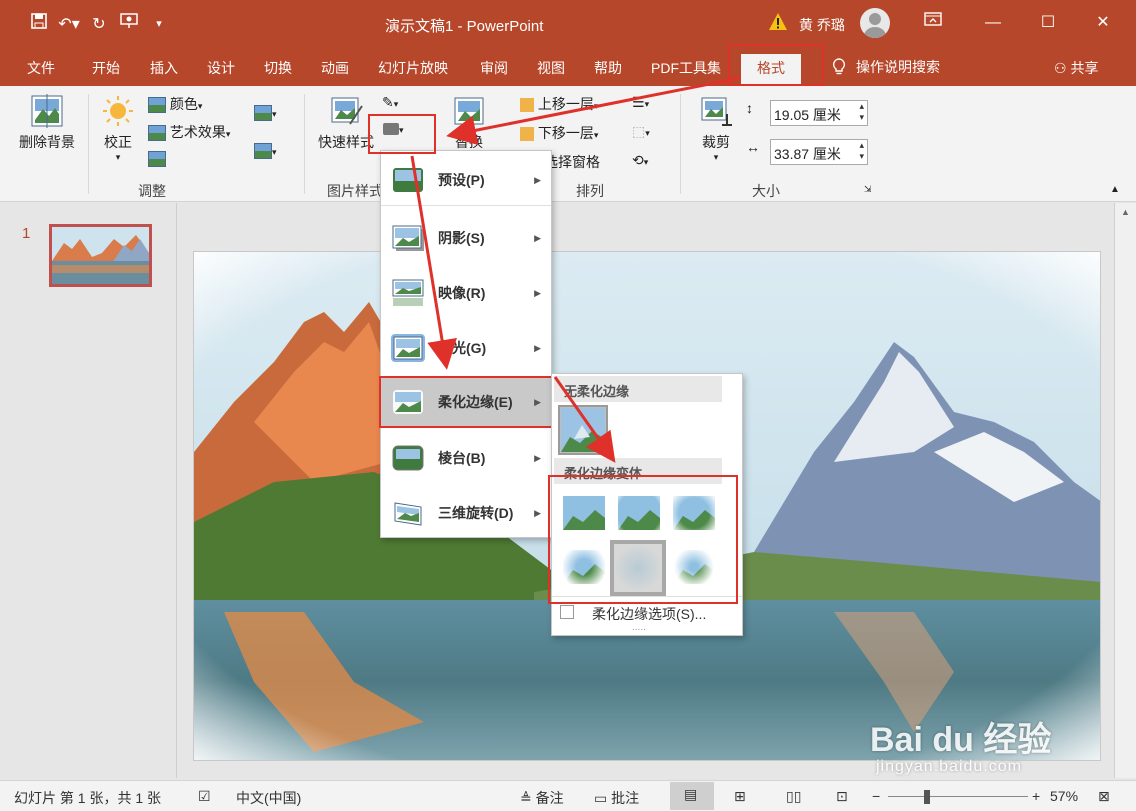 The image size is (1136, 811). I want to click on artistic-effects-label: 艺术效果, so click(197, 132).